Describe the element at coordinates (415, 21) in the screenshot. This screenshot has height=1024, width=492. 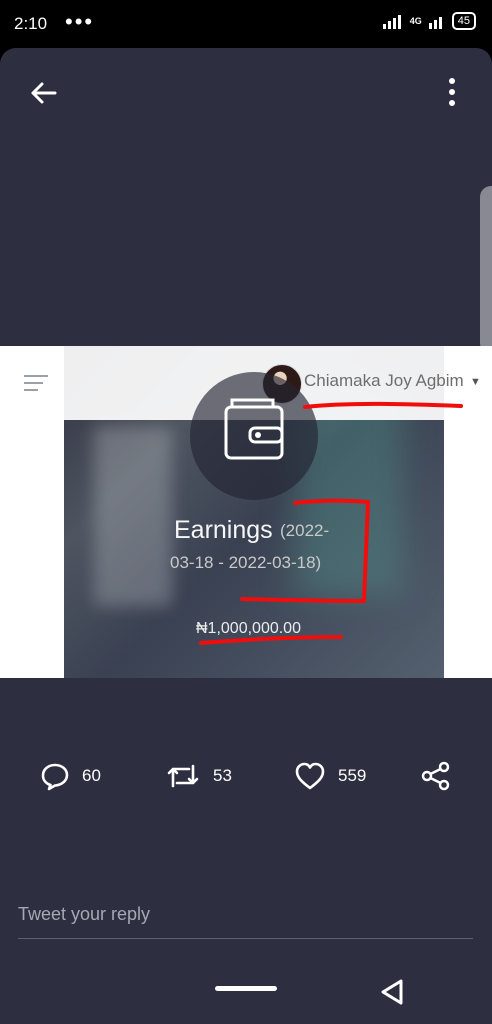
I see `network-label: 4G` at that location.